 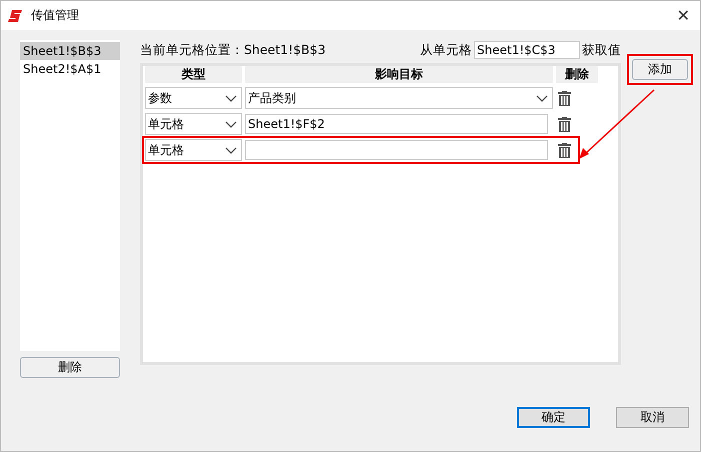 What do you see at coordinates (193, 98) in the screenshot?
I see `type-dropdown: 参数` at bounding box center [193, 98].